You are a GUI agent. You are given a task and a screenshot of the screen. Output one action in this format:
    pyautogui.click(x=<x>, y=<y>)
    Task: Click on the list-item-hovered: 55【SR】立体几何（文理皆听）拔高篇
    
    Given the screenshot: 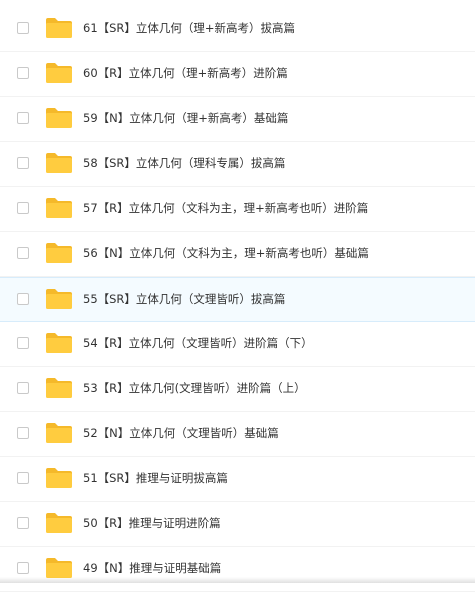 What is the action you would take?
    pyautogui.click(x=237, y=299)
    